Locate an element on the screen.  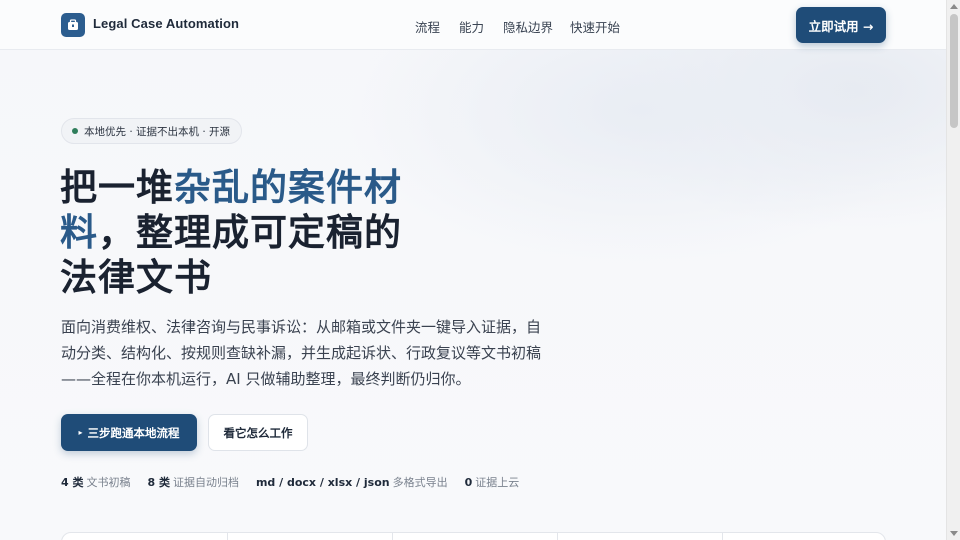
stat-value: 4 类 is located at coordinates (72, 482).